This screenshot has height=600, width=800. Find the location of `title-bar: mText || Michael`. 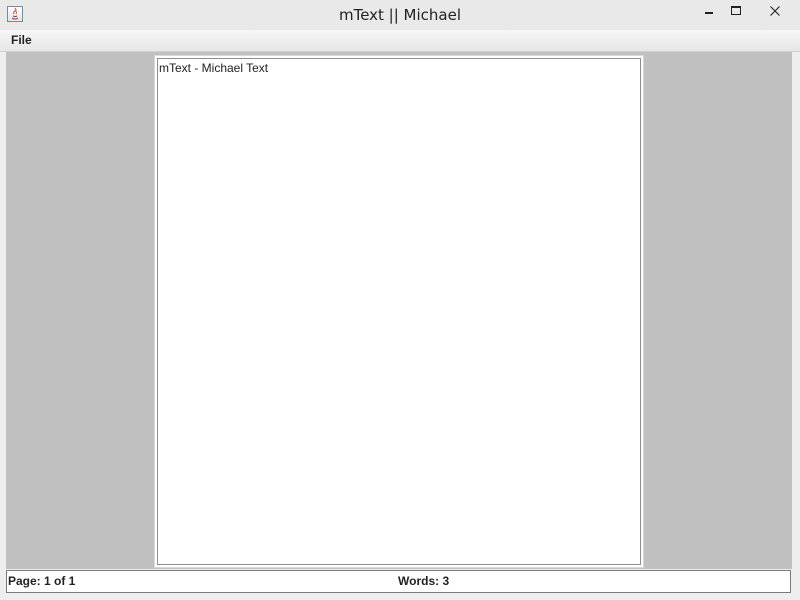

title-bar: mText || Michael is located at coordinates (400, 15).